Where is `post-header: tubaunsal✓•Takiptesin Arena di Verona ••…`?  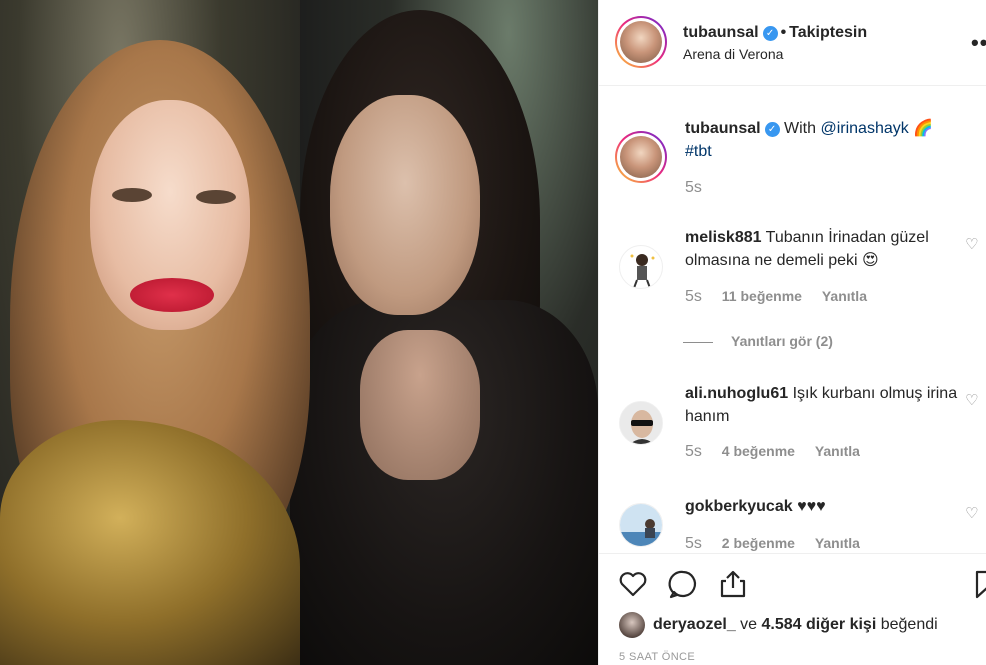 post-header: tubaunsal✓•Takiptesin Arena di Verona ••… is located at coordinates (792, 43).